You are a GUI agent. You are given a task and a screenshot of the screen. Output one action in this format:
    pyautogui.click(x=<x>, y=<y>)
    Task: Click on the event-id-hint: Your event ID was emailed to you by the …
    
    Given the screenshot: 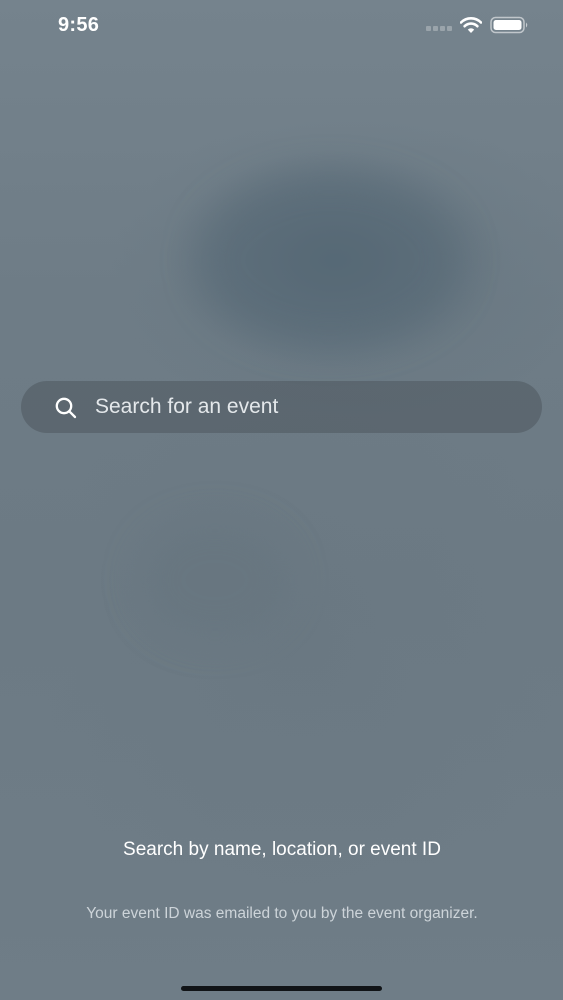 What is the action you would take?
    pyautogui.click(x=282, y=913)
    